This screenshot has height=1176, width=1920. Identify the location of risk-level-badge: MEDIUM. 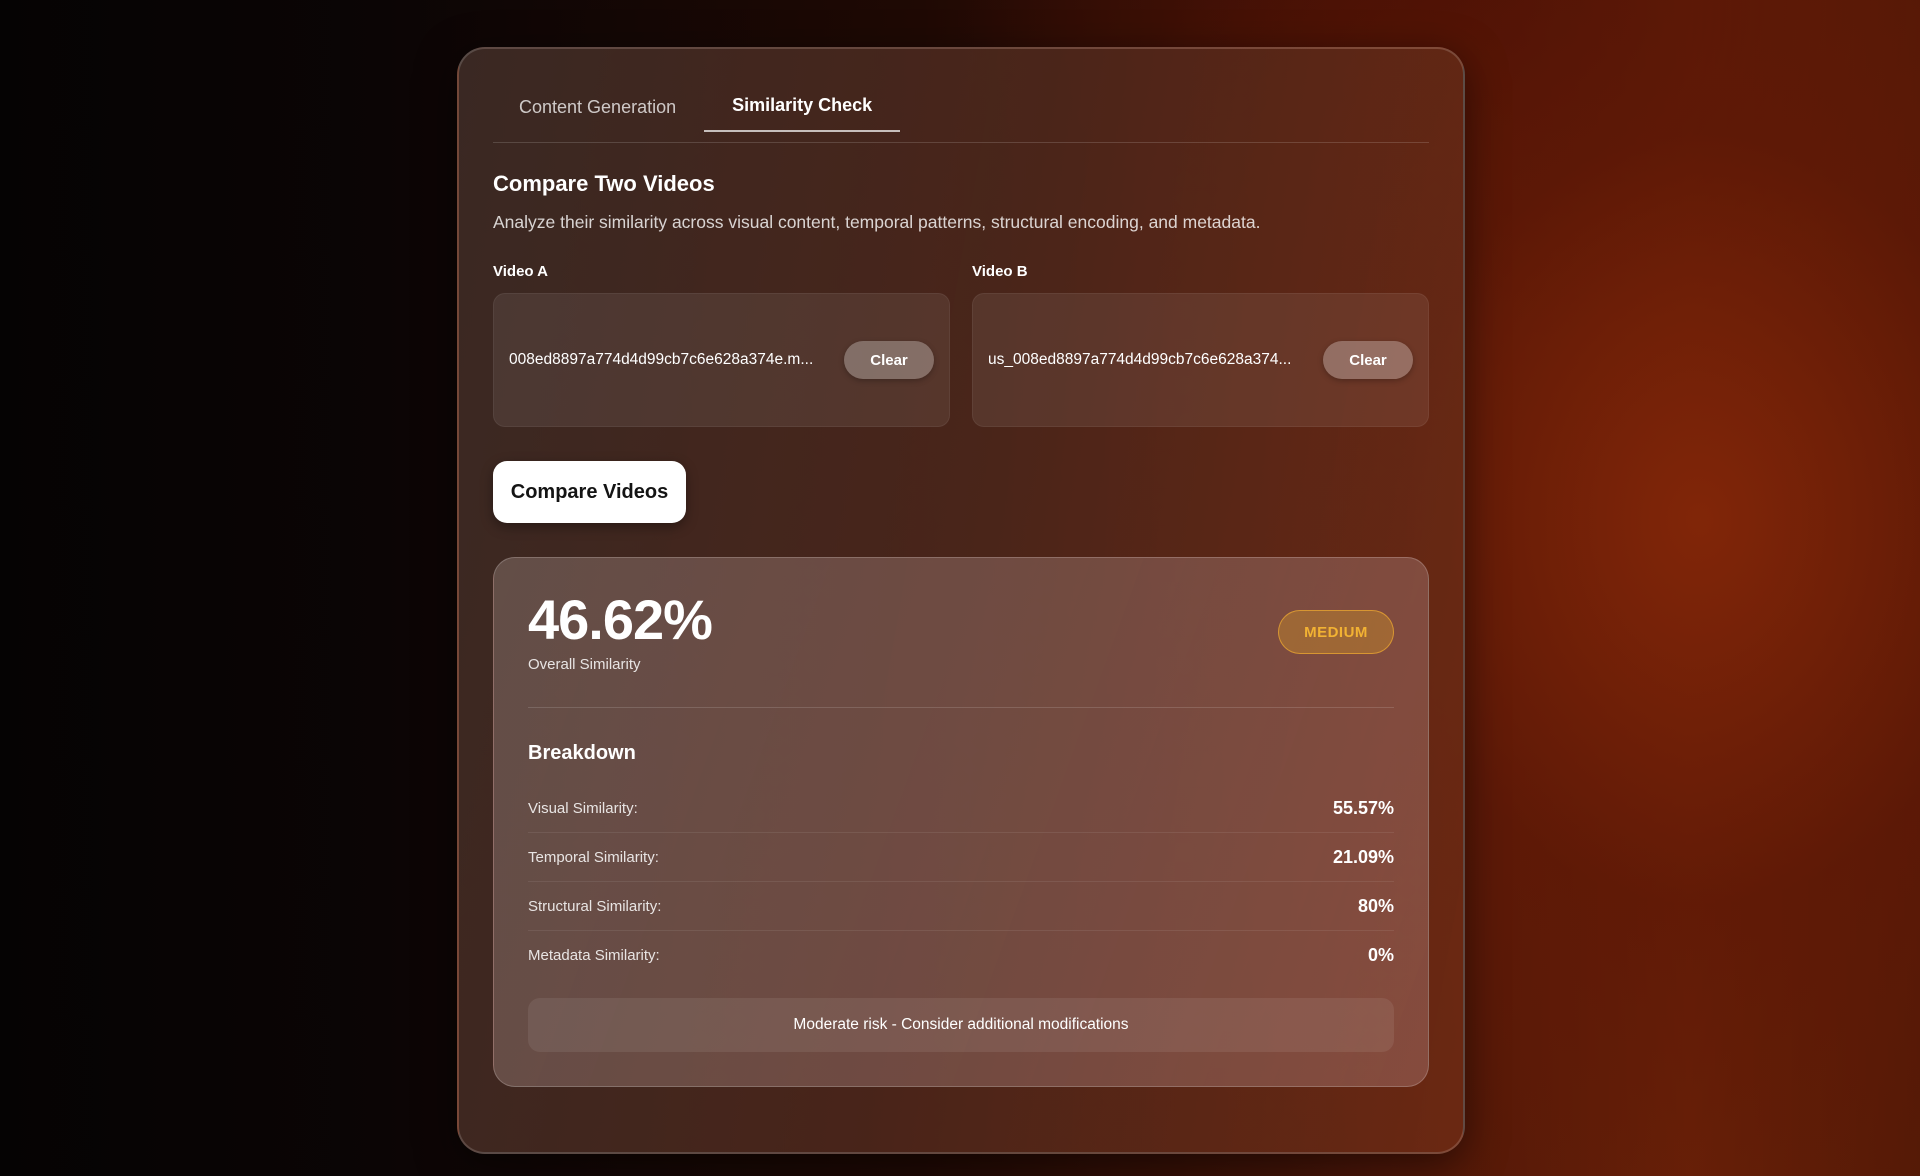
(1336, 632).